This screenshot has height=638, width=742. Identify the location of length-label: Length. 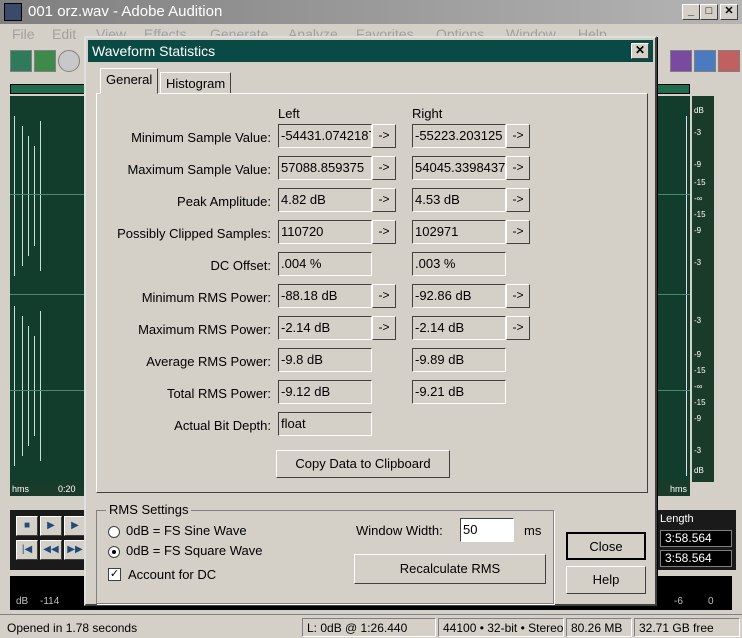
(677, 519).